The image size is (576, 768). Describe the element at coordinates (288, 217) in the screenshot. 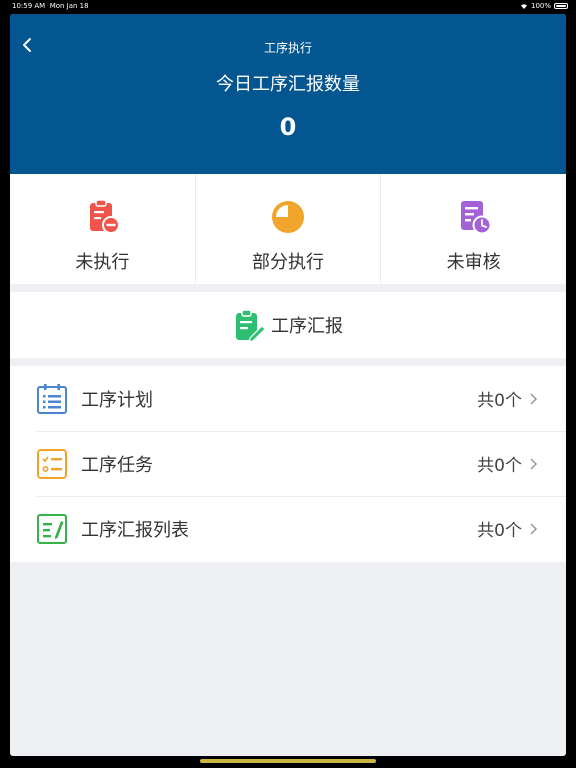

I see `pie-chart-icon` at that location.